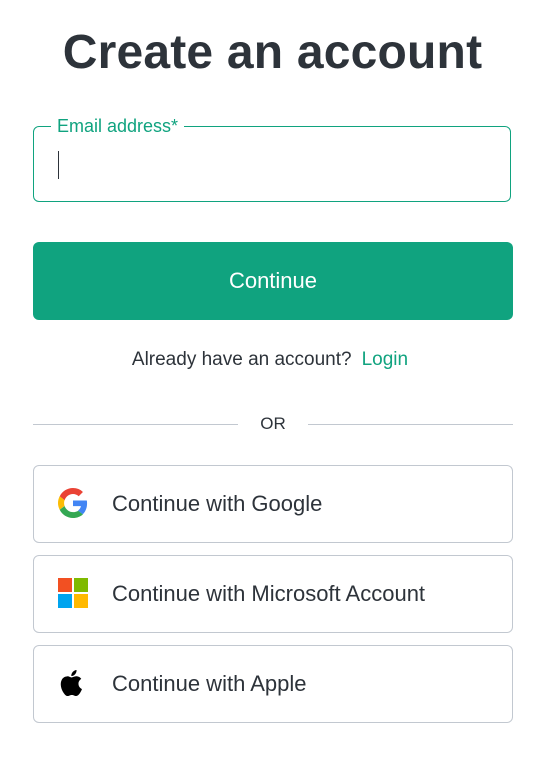 The width and height of the screenshot is (560, 767). What do you see at coordinates (271, 164) in the screenshot?
I see `email-input` at bounding box center [271, 164].